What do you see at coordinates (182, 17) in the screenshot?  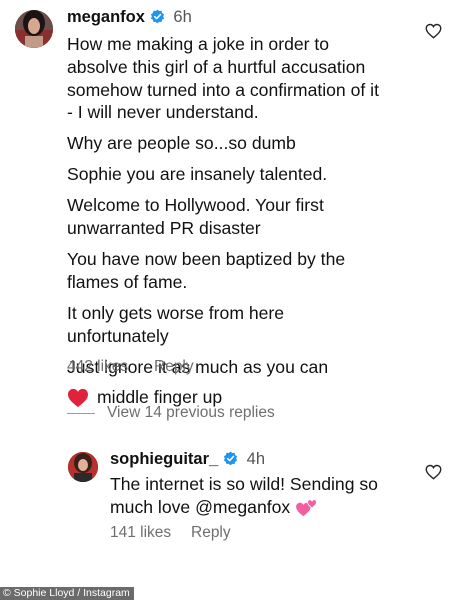 I see `comment-time: 6h` at bounding box center [182, 17].